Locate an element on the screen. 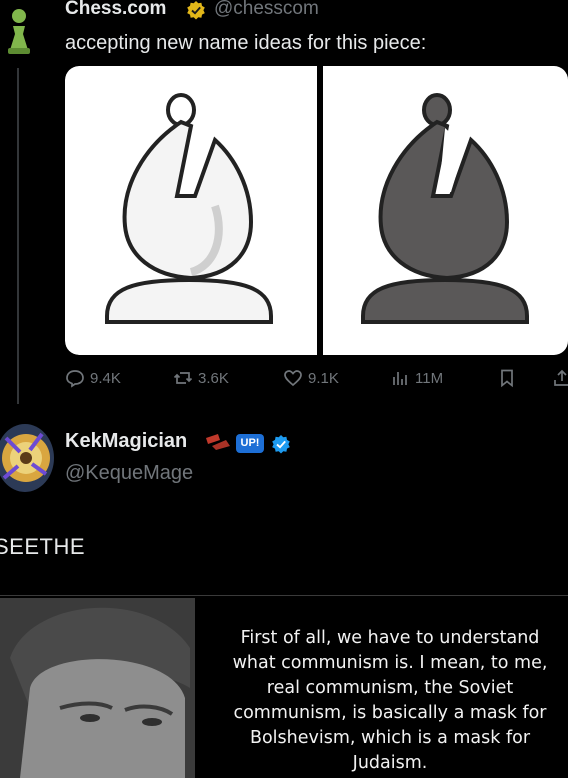  tweet-handle: @chesscom is located at coordinates (266, 10).